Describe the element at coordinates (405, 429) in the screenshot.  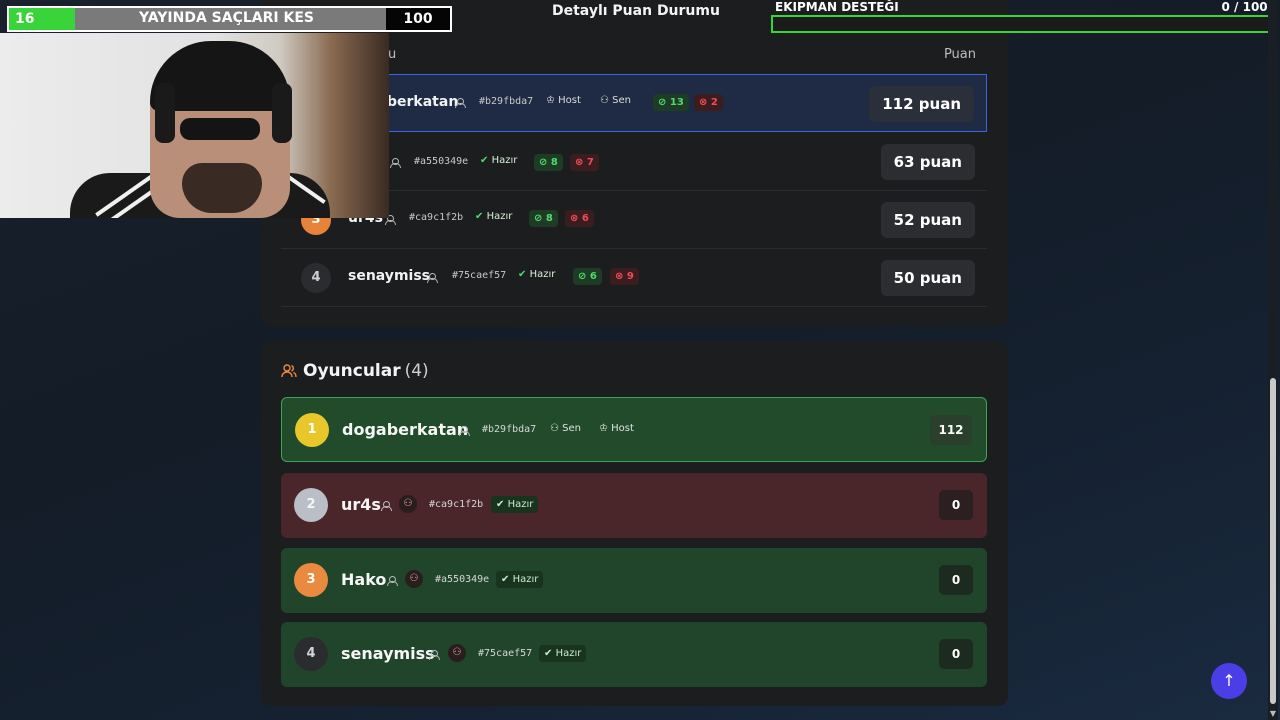
I see `player-name: dogaberkatan` at that location.